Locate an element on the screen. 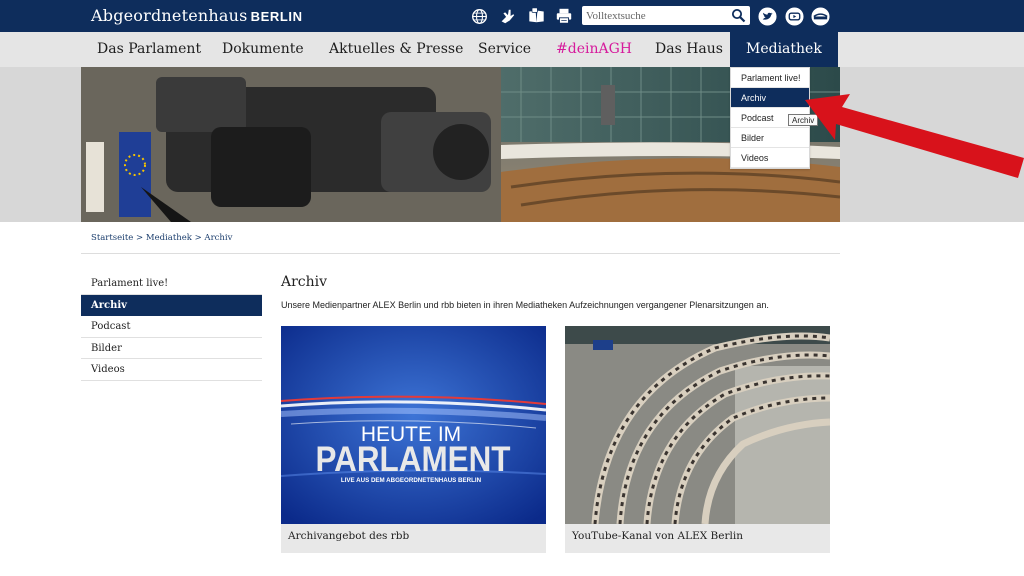 Image resolution: width=1024 pixels, height=576 pixels. card-image-line3: LIVE AUS DEM ABGEORDNETENHAUS BERLIN is located at coordinates (411, 480).